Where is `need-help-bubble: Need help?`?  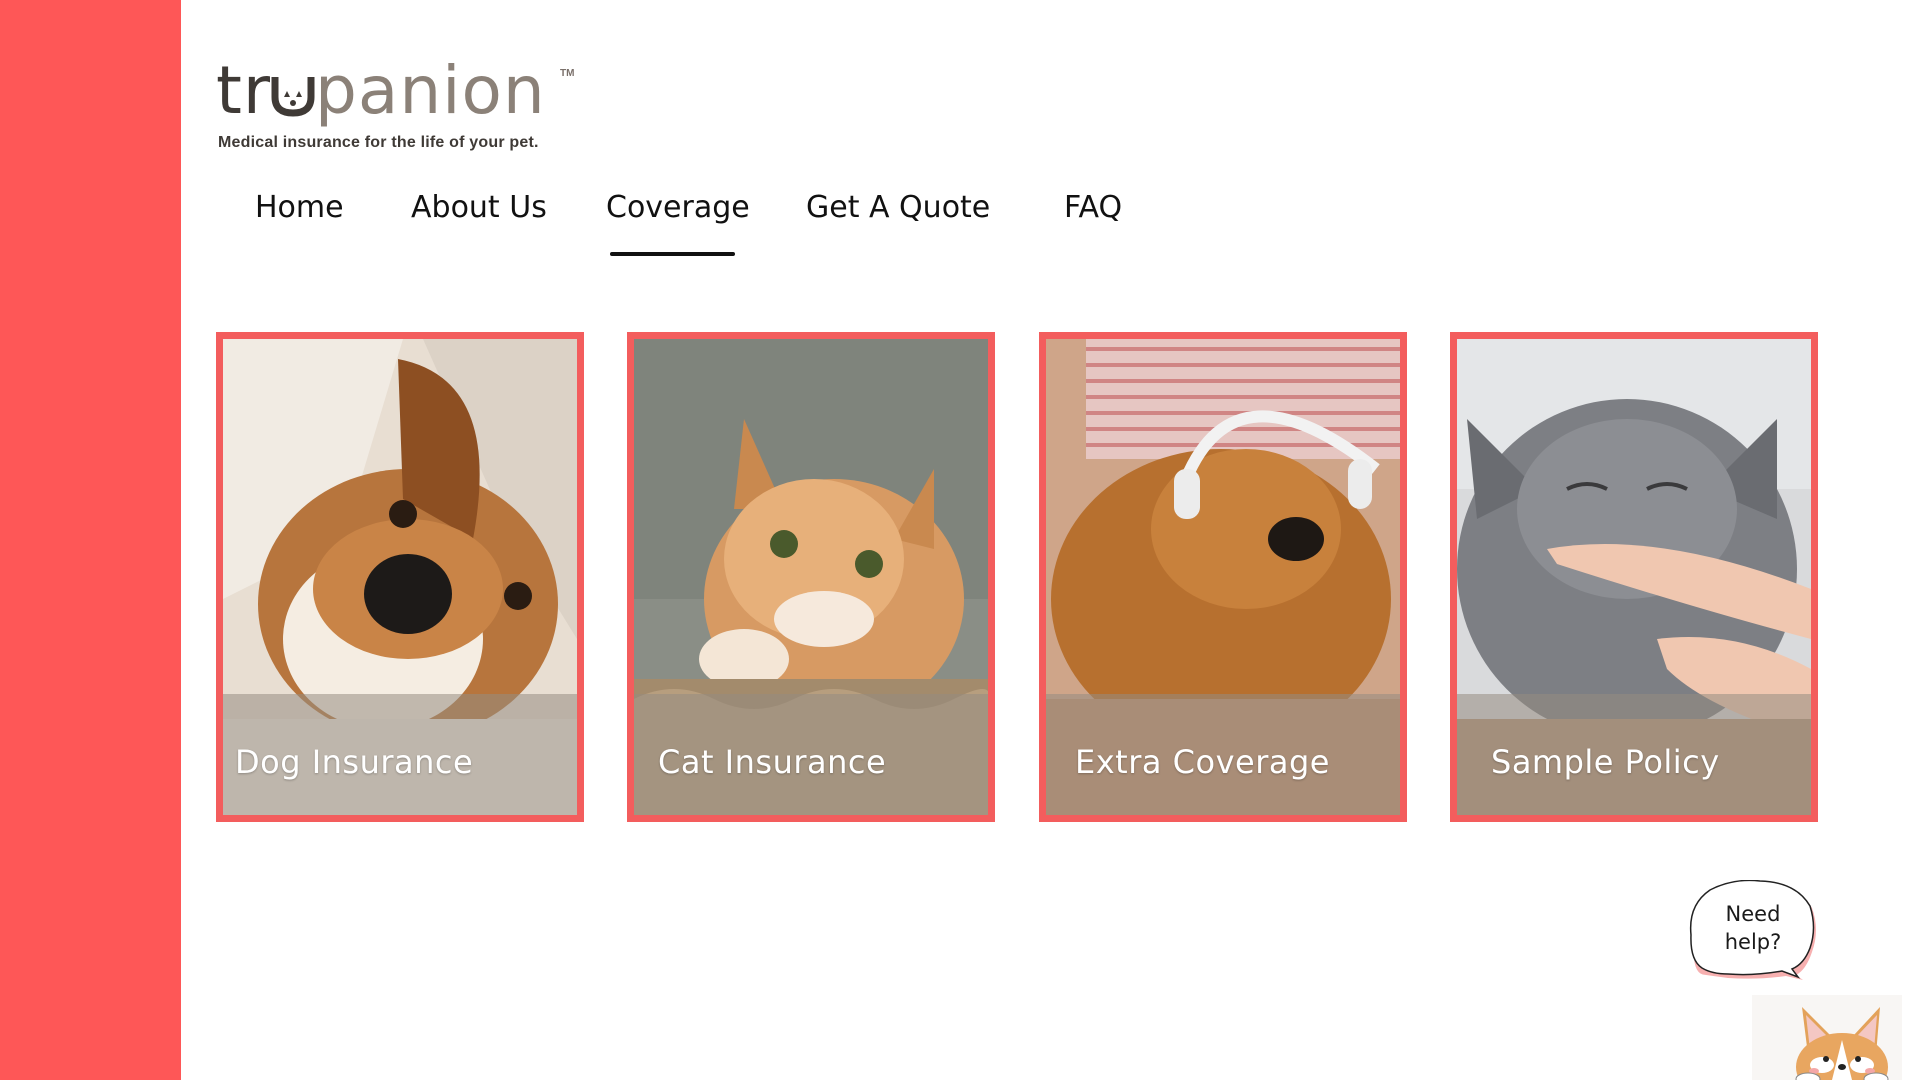
need-help-bubble: Need help? is located at coordinates (1753, 930).